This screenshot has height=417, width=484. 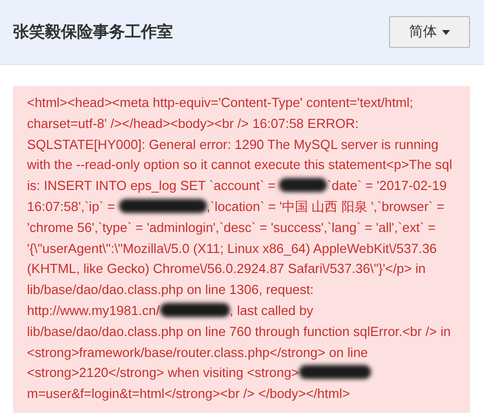 I want to click on caret-icon, so click(x=446, y=32).